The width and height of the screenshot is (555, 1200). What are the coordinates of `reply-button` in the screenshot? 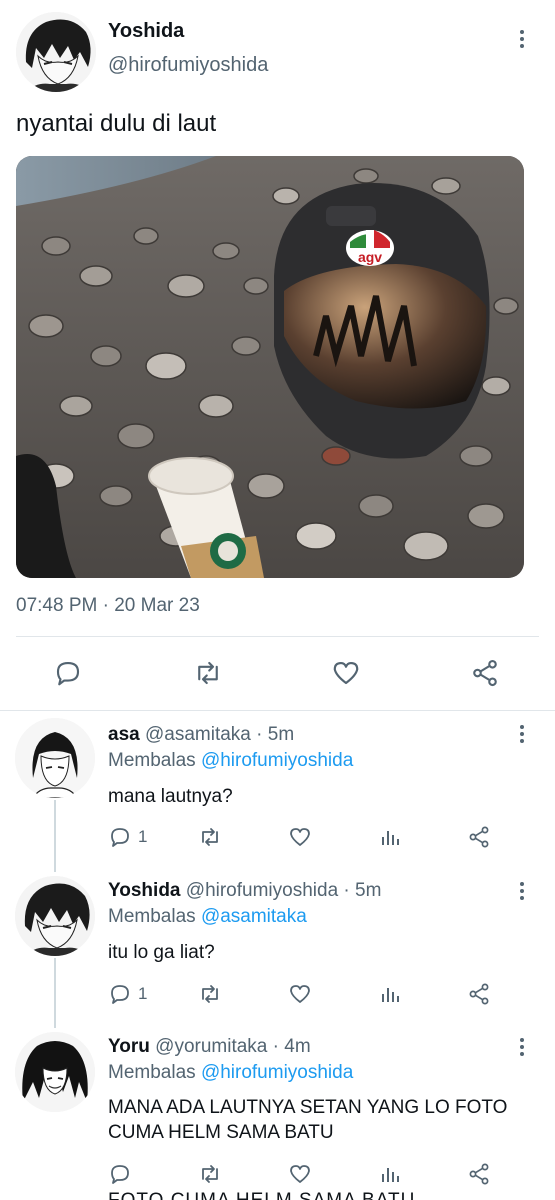 It's located at (120, 1174).